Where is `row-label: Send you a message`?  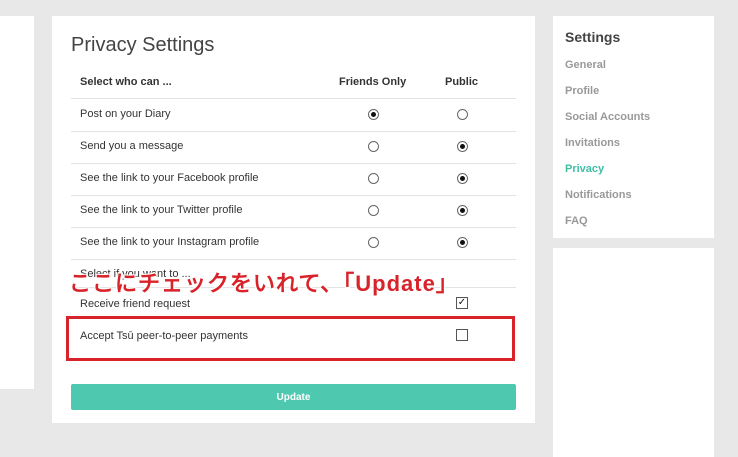
row-label: Send you a message is located at coordinates (132, 146).